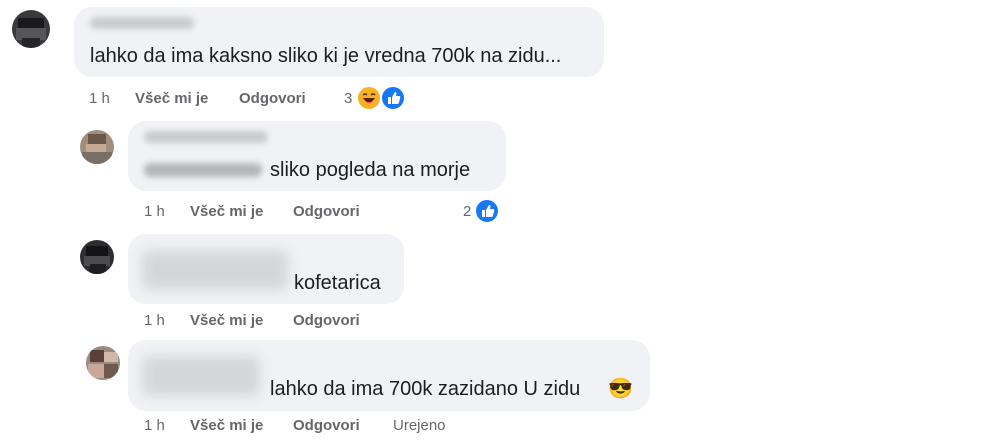 This screenshot has height=441, width=1003. I want to click on edited-label: Urejeno, so click(419, 425).